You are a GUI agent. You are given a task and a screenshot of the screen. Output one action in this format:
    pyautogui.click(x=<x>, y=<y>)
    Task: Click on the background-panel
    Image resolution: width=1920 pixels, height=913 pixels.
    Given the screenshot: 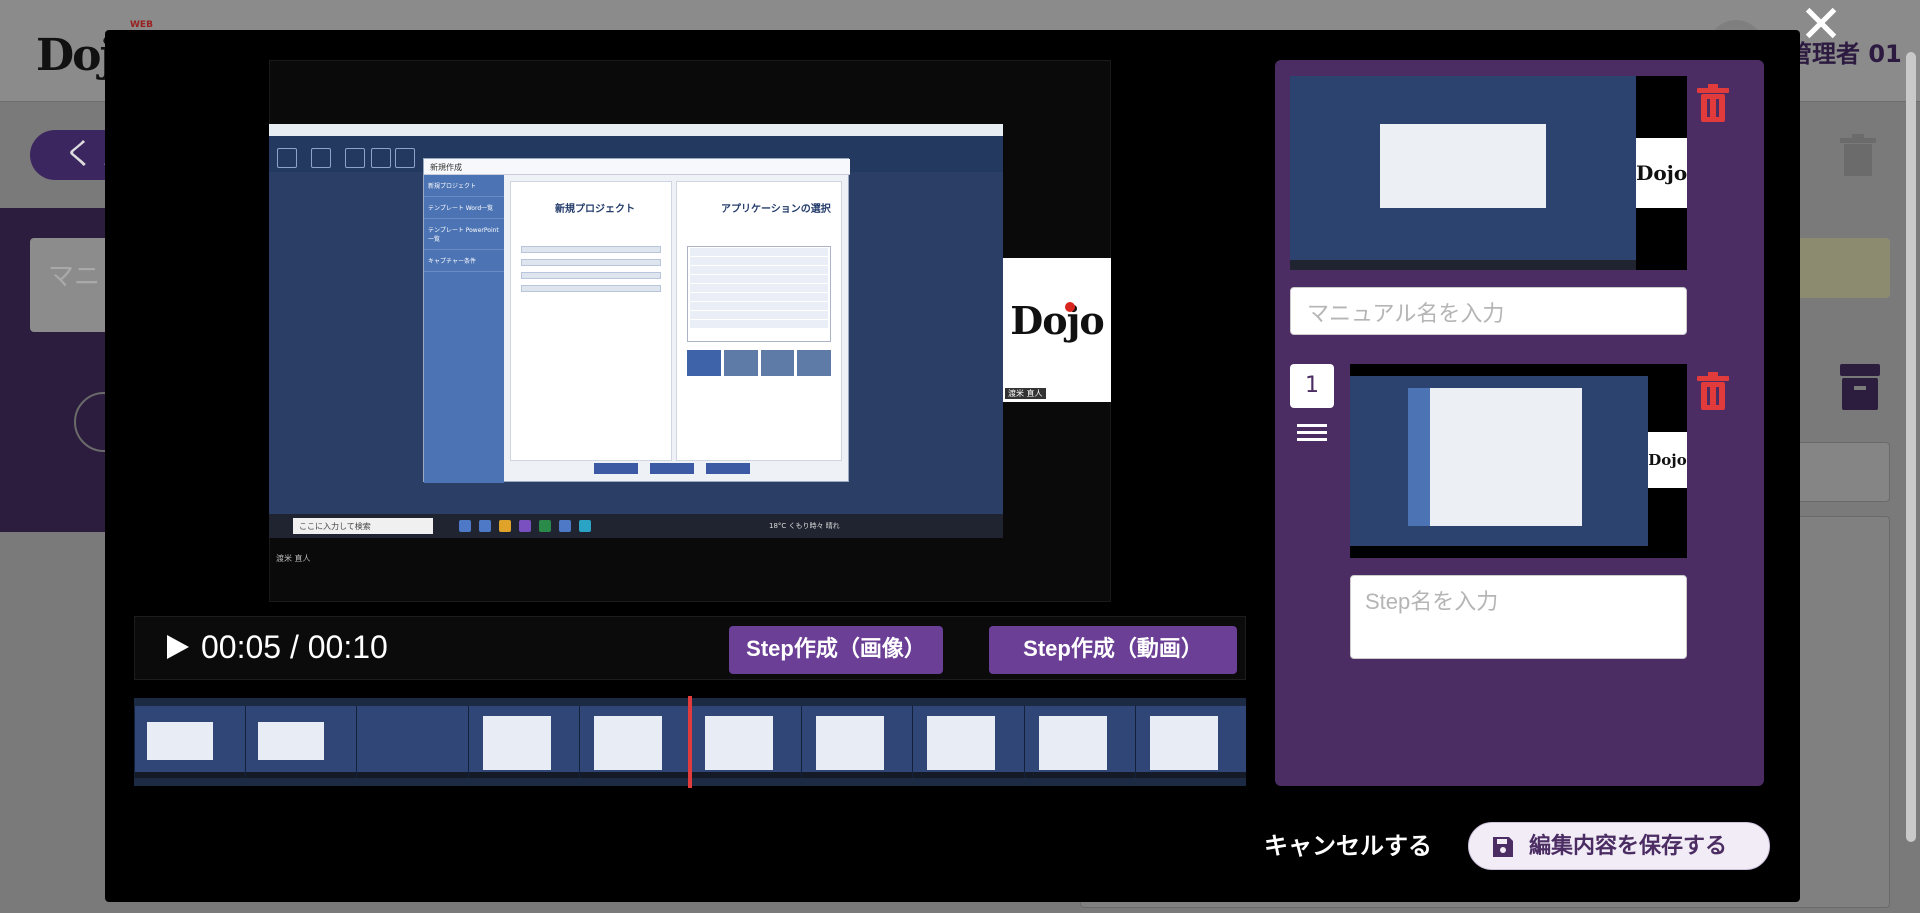 What is the action you would take?
    pyautogui.click(x=1840, y=268)
    